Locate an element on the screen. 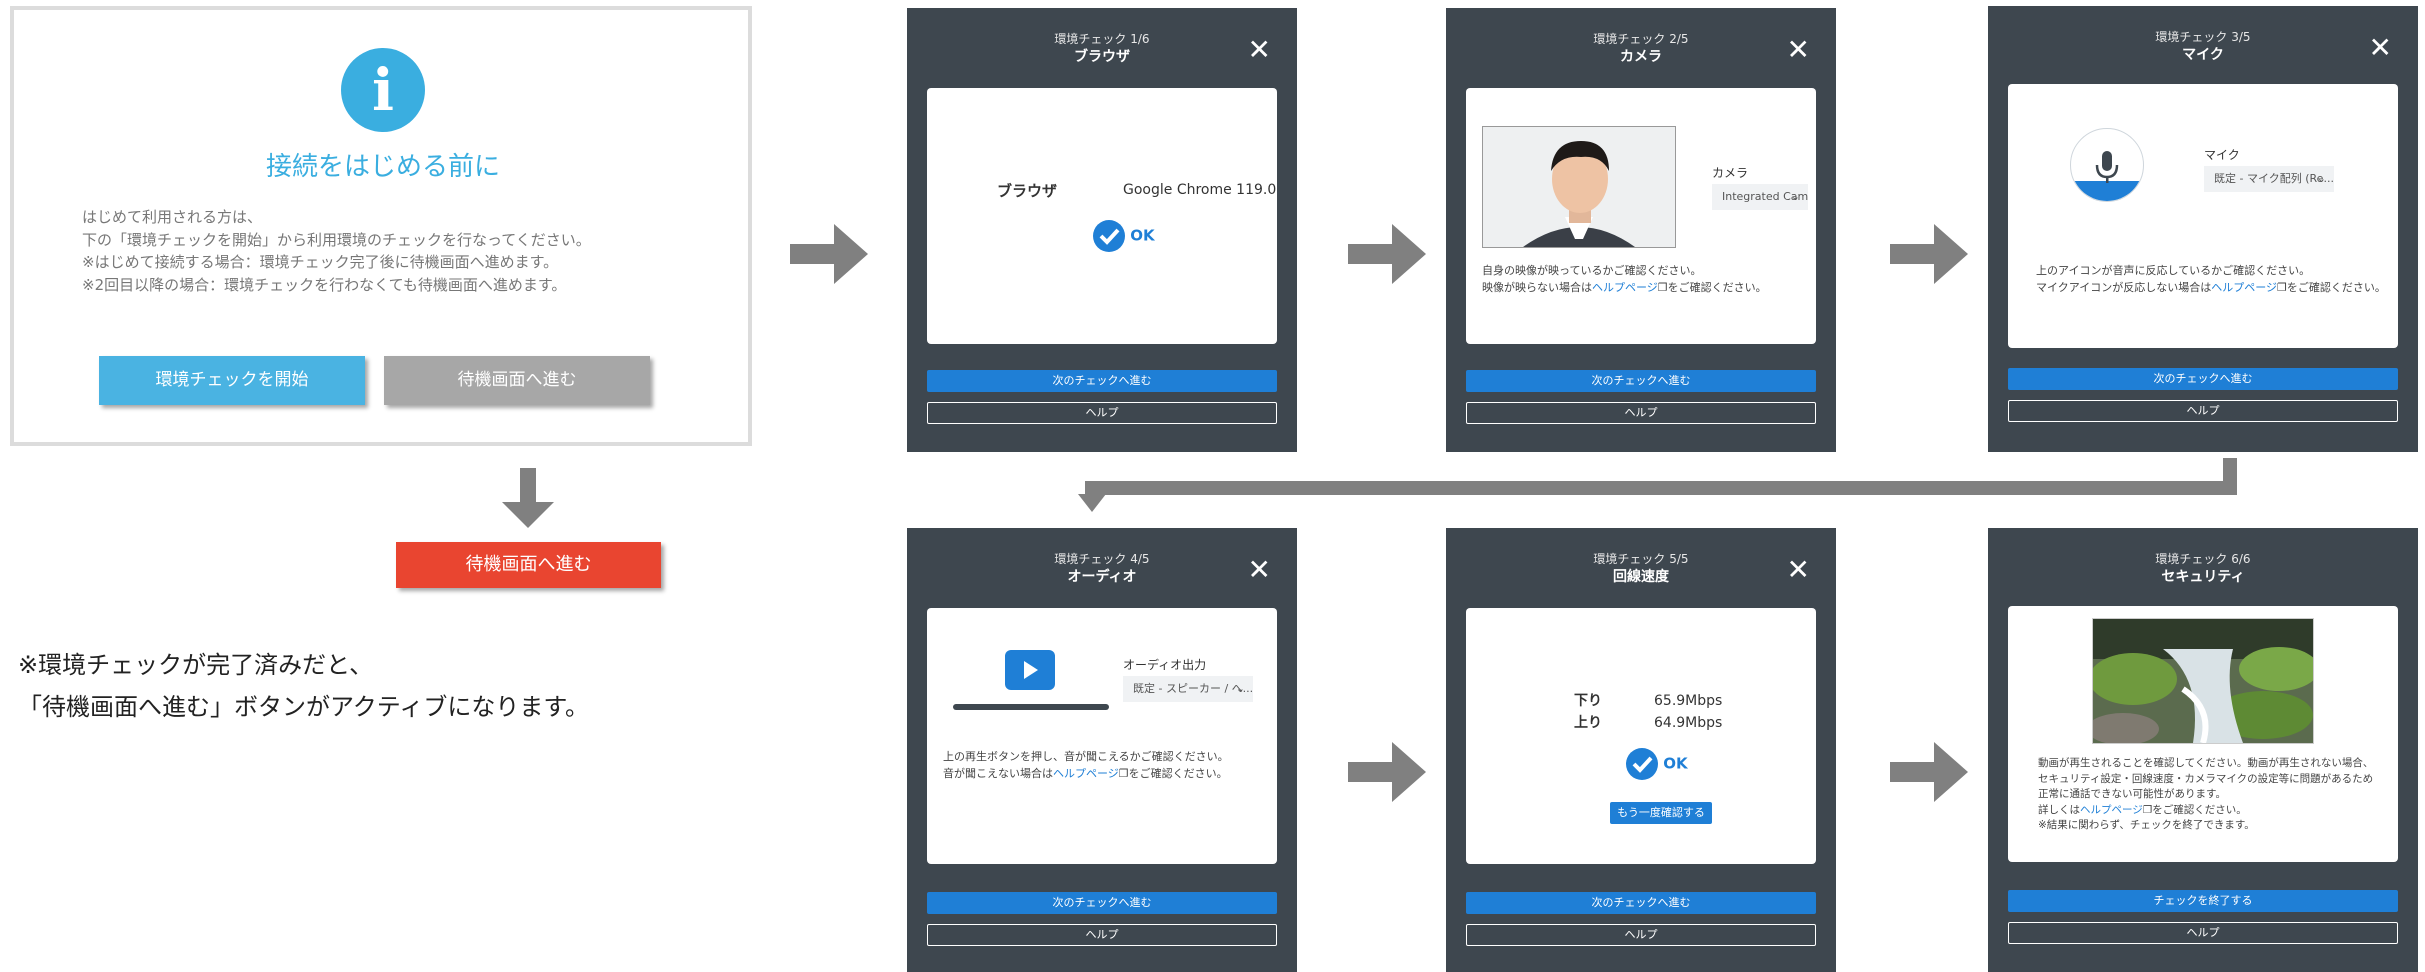  river-image is located at coordinates (2203, 681).